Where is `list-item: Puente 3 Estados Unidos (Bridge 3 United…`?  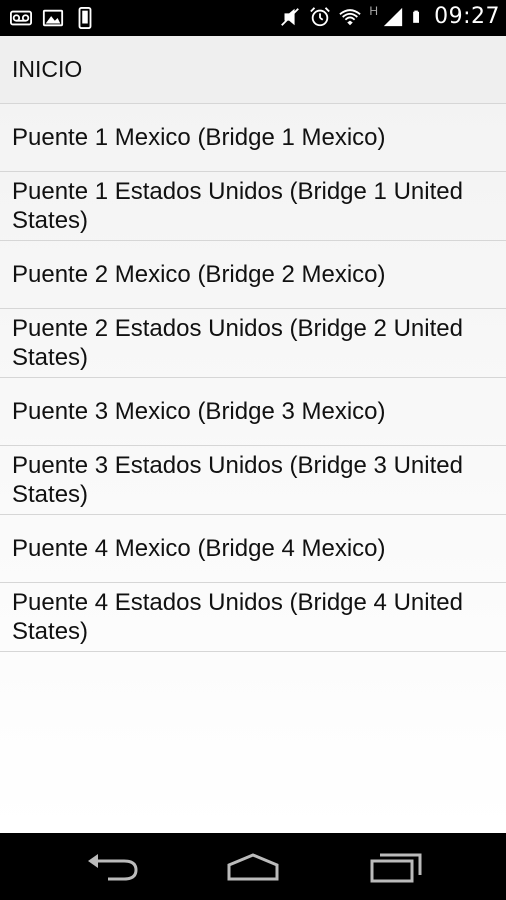
list-item: Puente 3 Estados Unidos (Bridge 3 United… is located at coordinates (253, 480).